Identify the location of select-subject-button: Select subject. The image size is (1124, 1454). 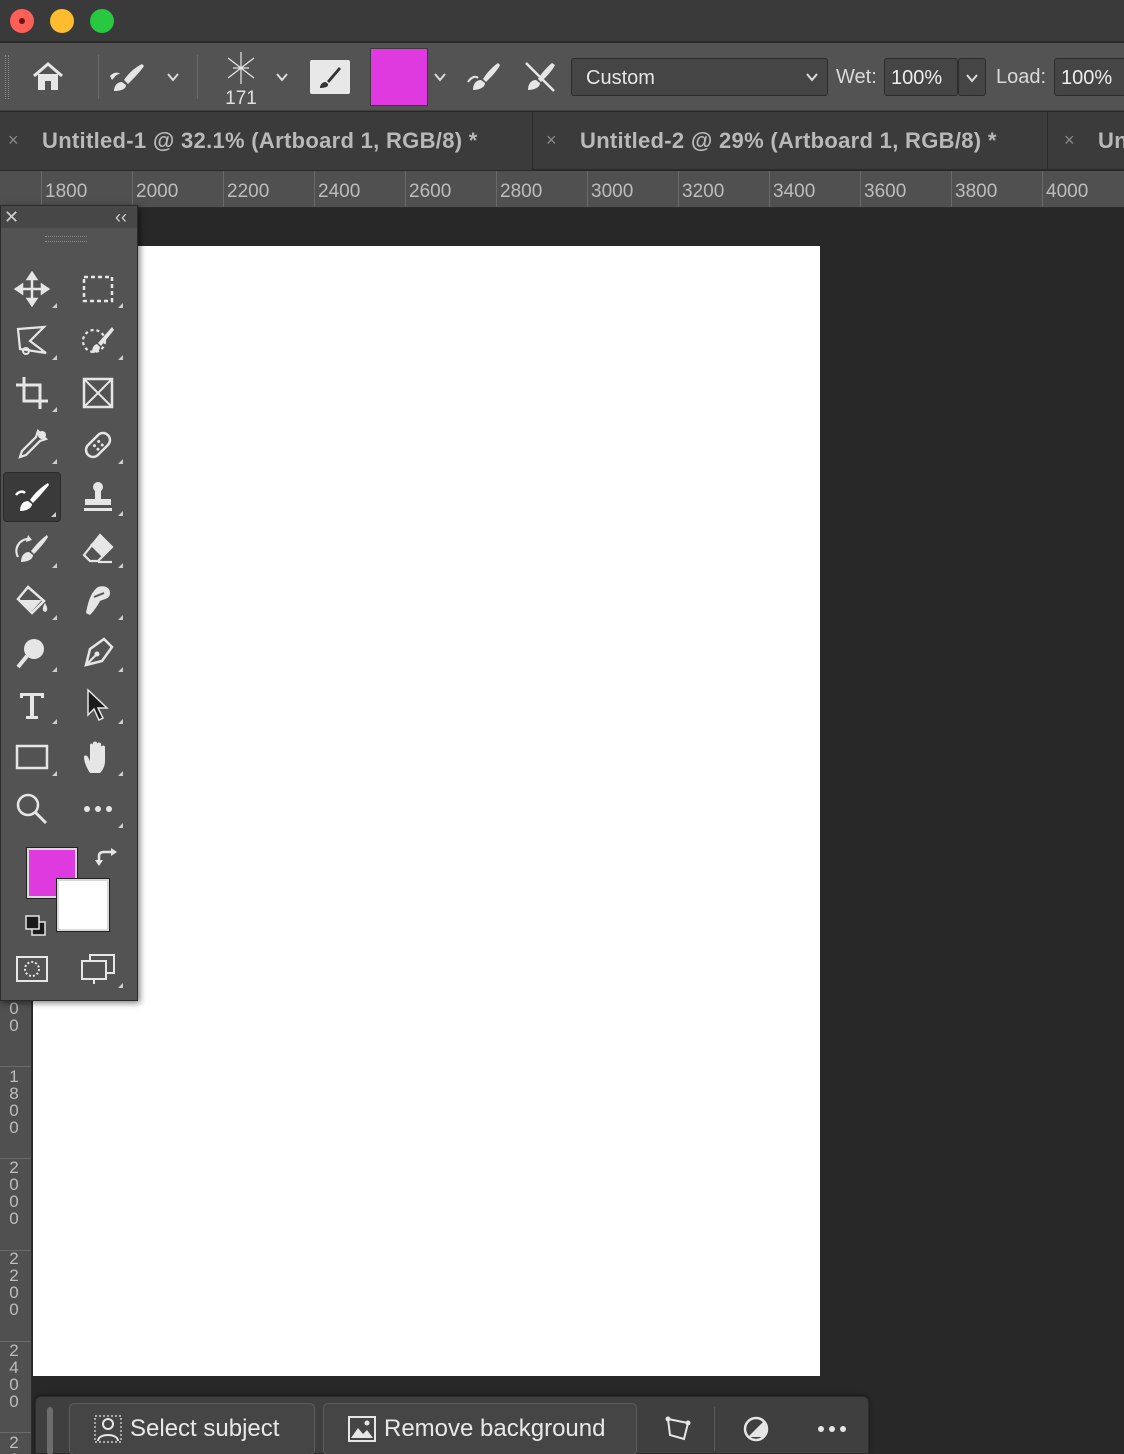
(192, 1428).